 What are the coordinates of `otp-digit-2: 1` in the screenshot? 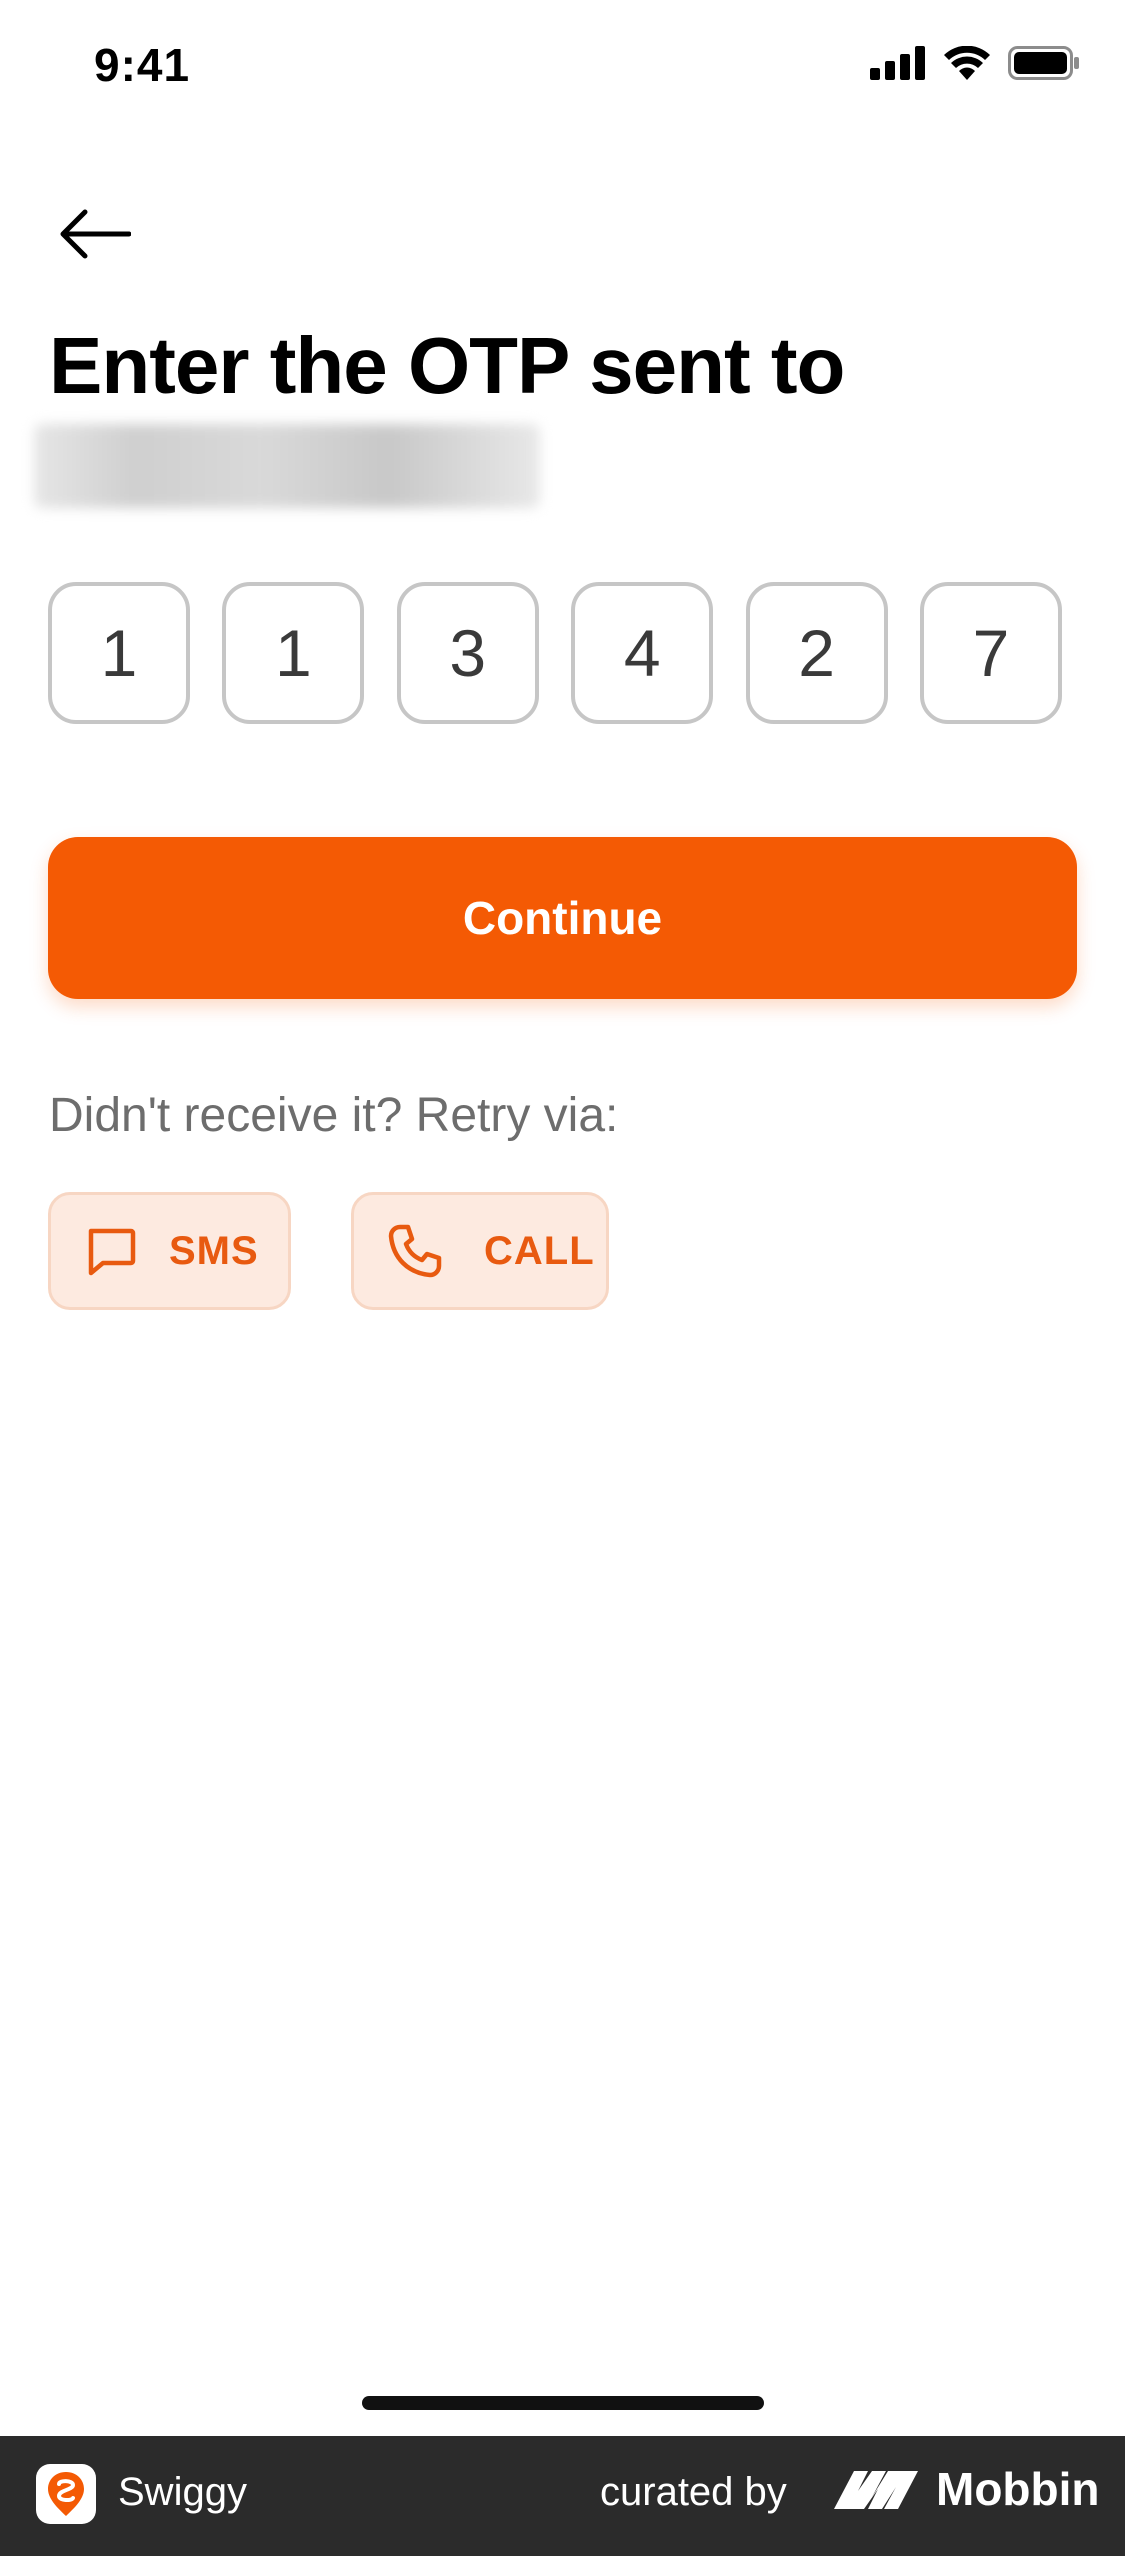 It's located at (293, 653).